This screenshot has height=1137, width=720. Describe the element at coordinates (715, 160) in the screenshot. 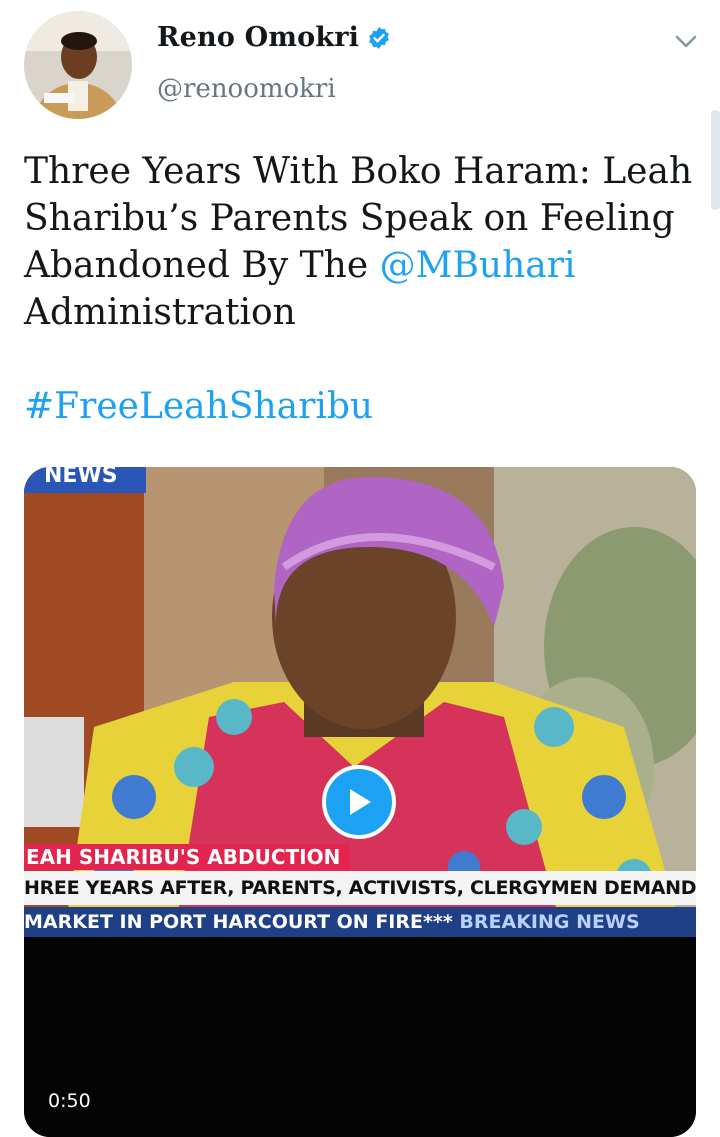

I see `scrollbar` at that location.